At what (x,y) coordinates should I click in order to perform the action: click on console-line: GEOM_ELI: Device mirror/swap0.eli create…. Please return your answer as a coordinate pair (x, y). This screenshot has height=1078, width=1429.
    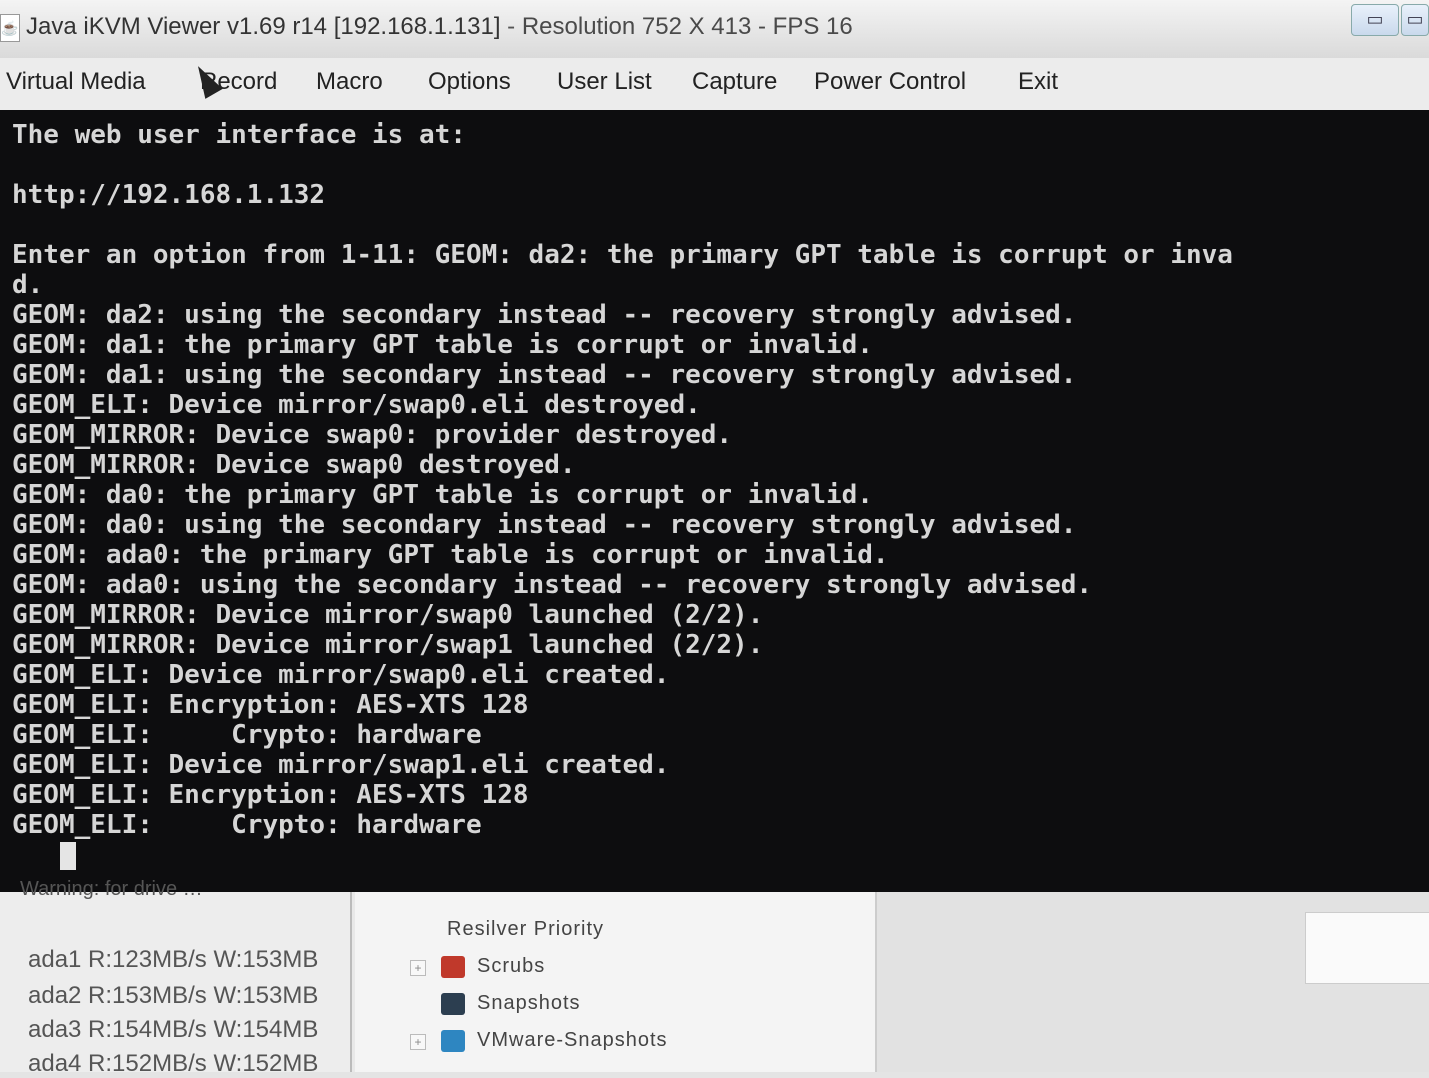
    Looking at the image, I should click on (341, 675).